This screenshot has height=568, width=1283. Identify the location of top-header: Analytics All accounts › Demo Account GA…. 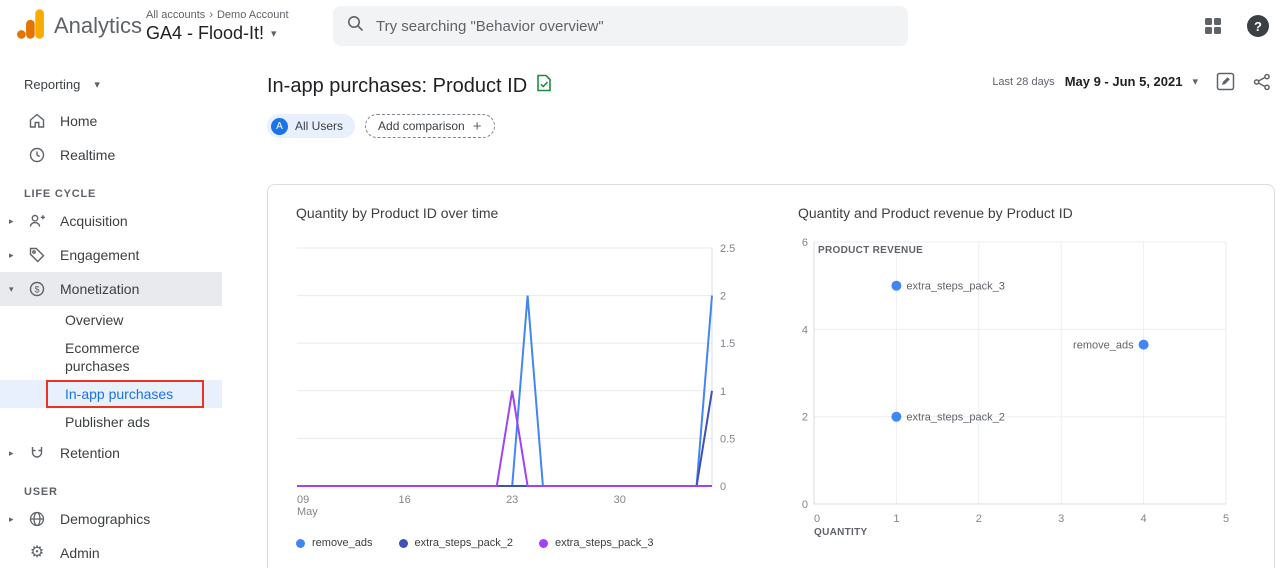
(641, 26).